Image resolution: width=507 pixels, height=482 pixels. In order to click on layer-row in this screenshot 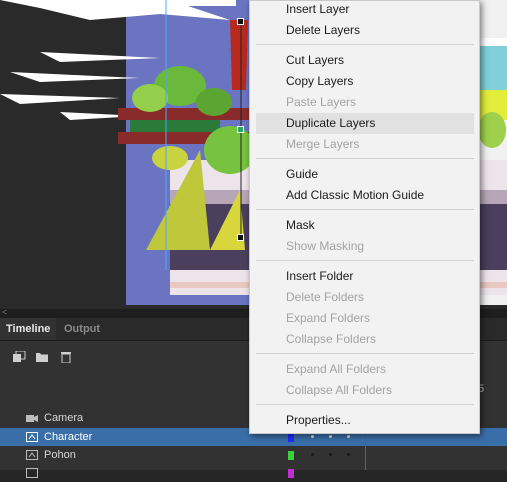, I will do `click(253, 473)`.